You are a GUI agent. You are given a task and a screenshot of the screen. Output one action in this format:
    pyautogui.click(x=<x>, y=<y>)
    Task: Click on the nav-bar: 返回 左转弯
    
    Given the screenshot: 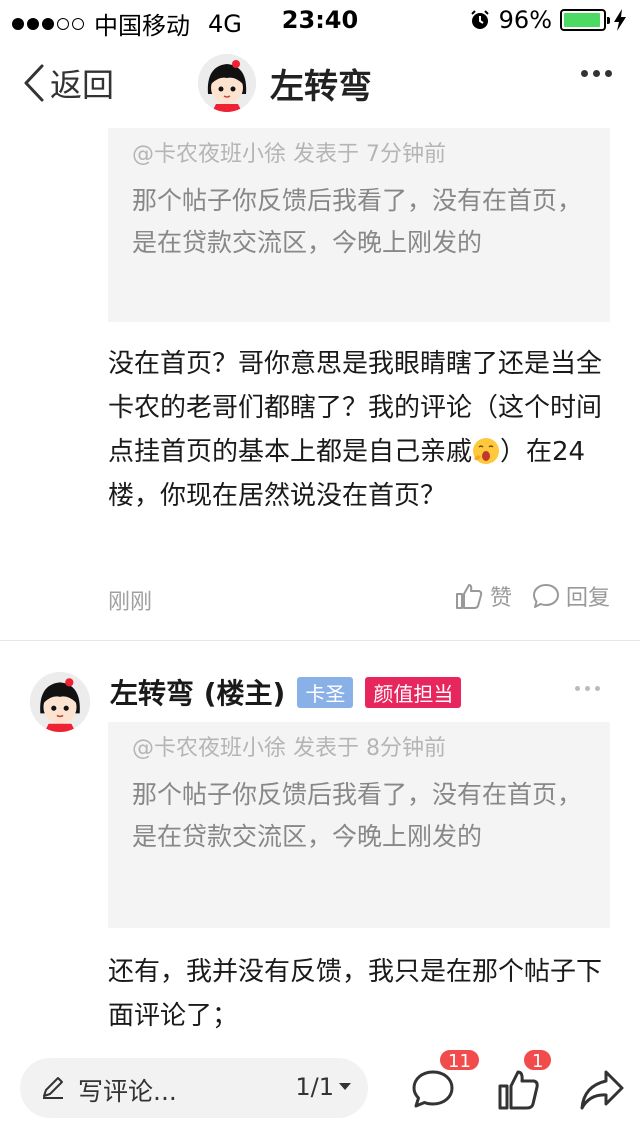 What is the action you would take?
    pyautogui.click(x=320, y=84)
    